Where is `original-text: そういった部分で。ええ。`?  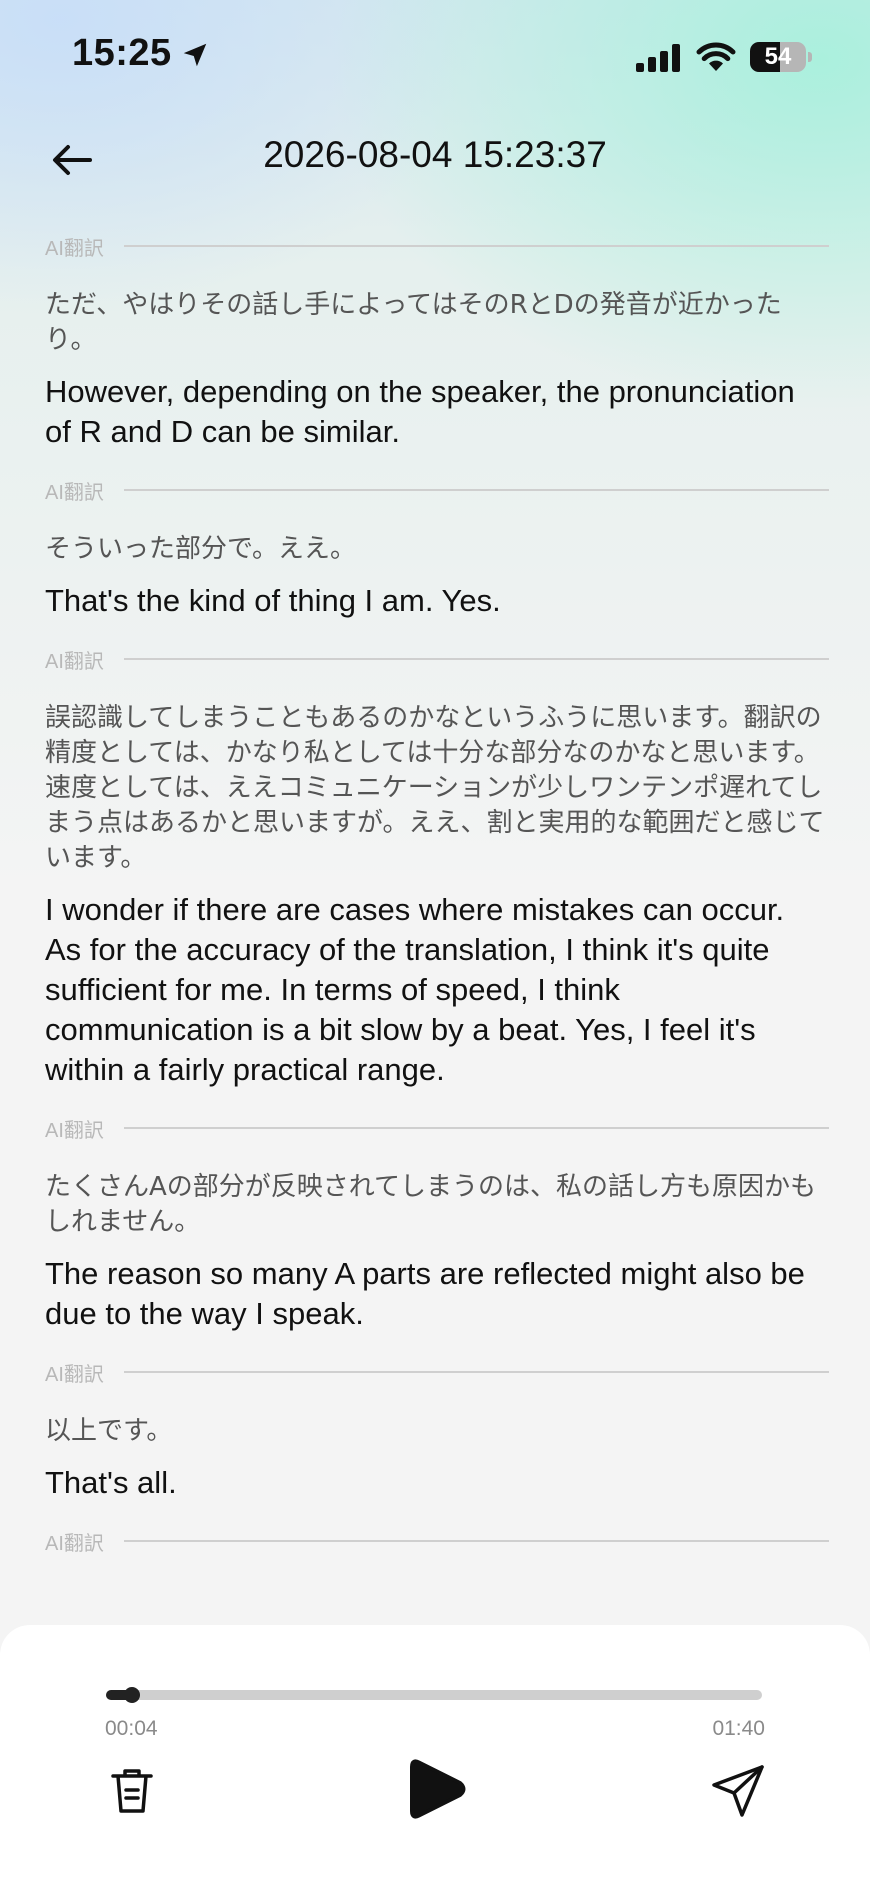
original-text: そういった部分で。ええ。 is located at coordinates (200, 549).